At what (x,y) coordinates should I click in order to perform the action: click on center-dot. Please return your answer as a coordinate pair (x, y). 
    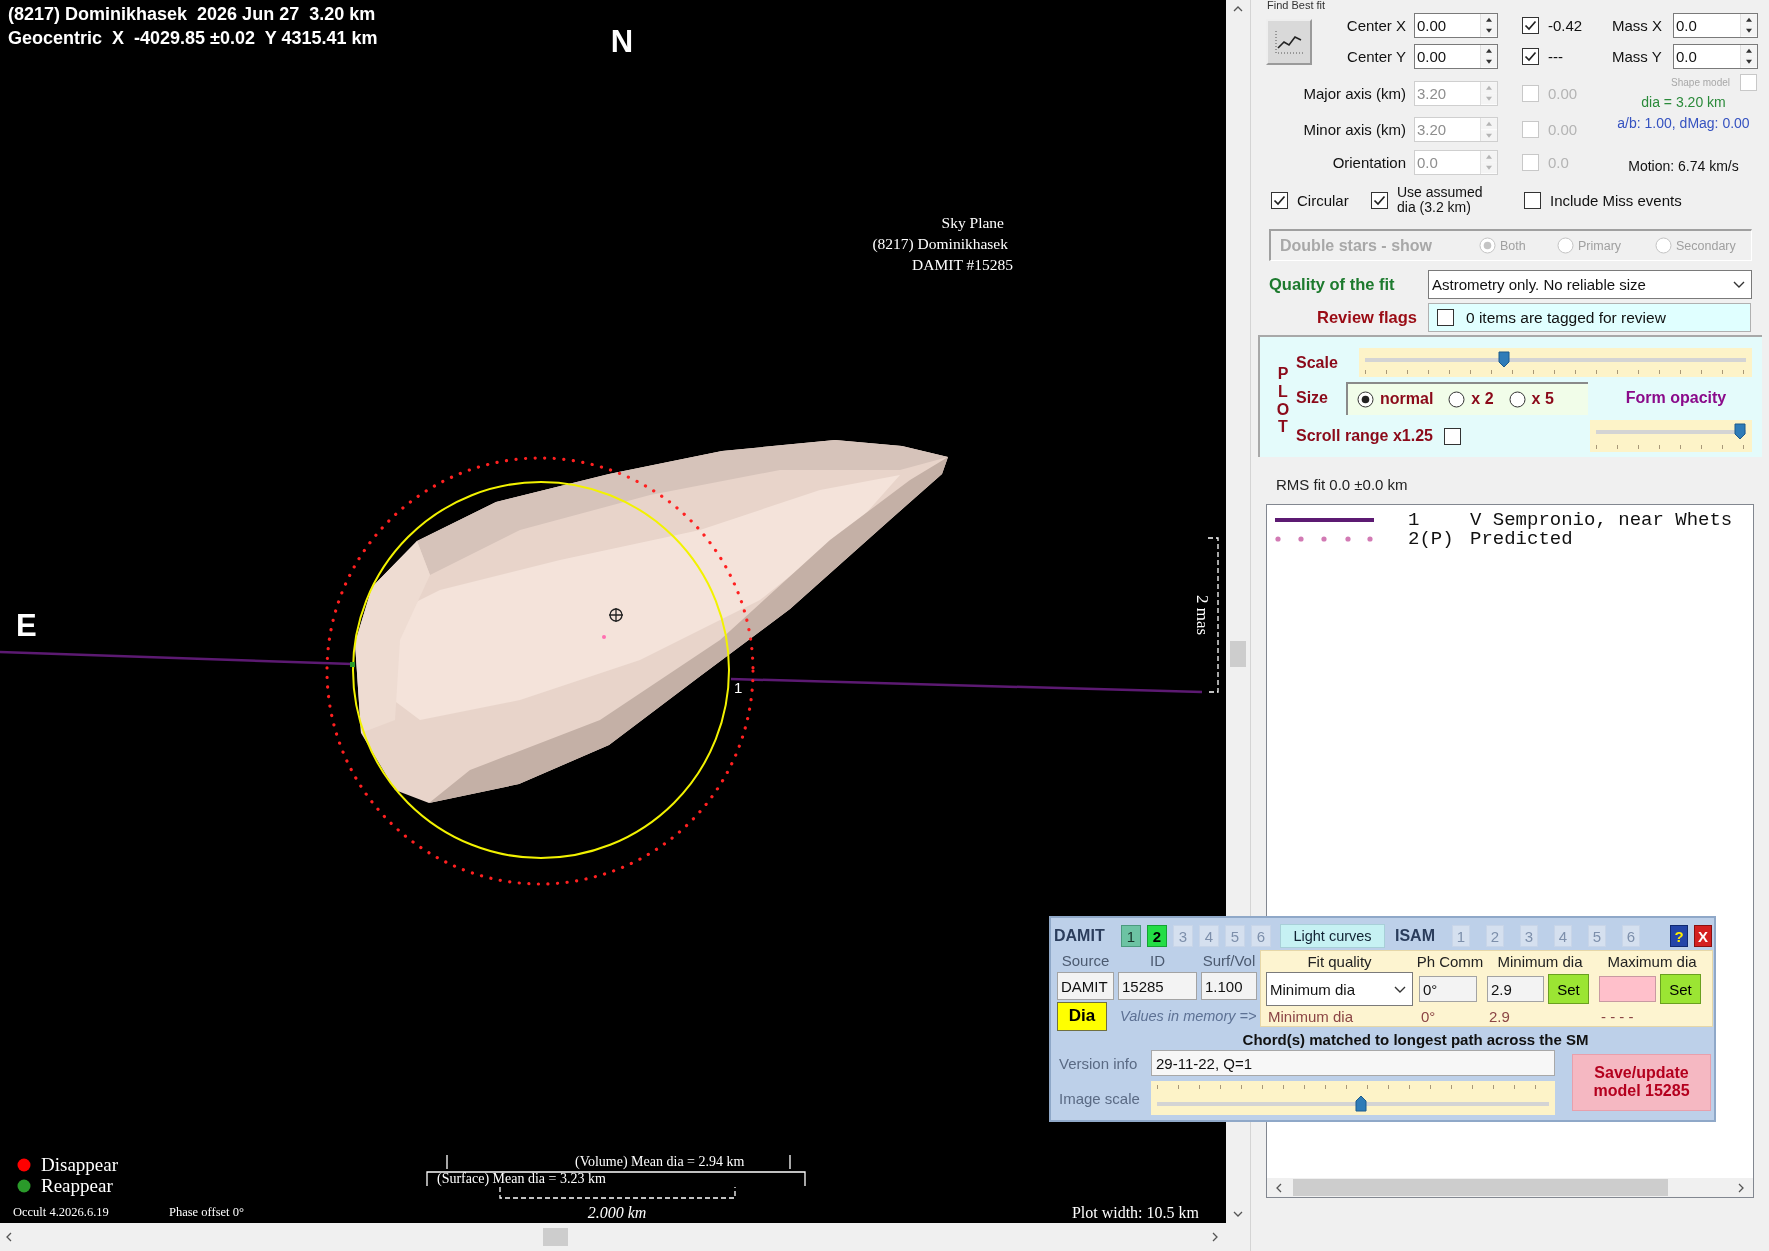
    Looking at the image, I should click on (604, 637).